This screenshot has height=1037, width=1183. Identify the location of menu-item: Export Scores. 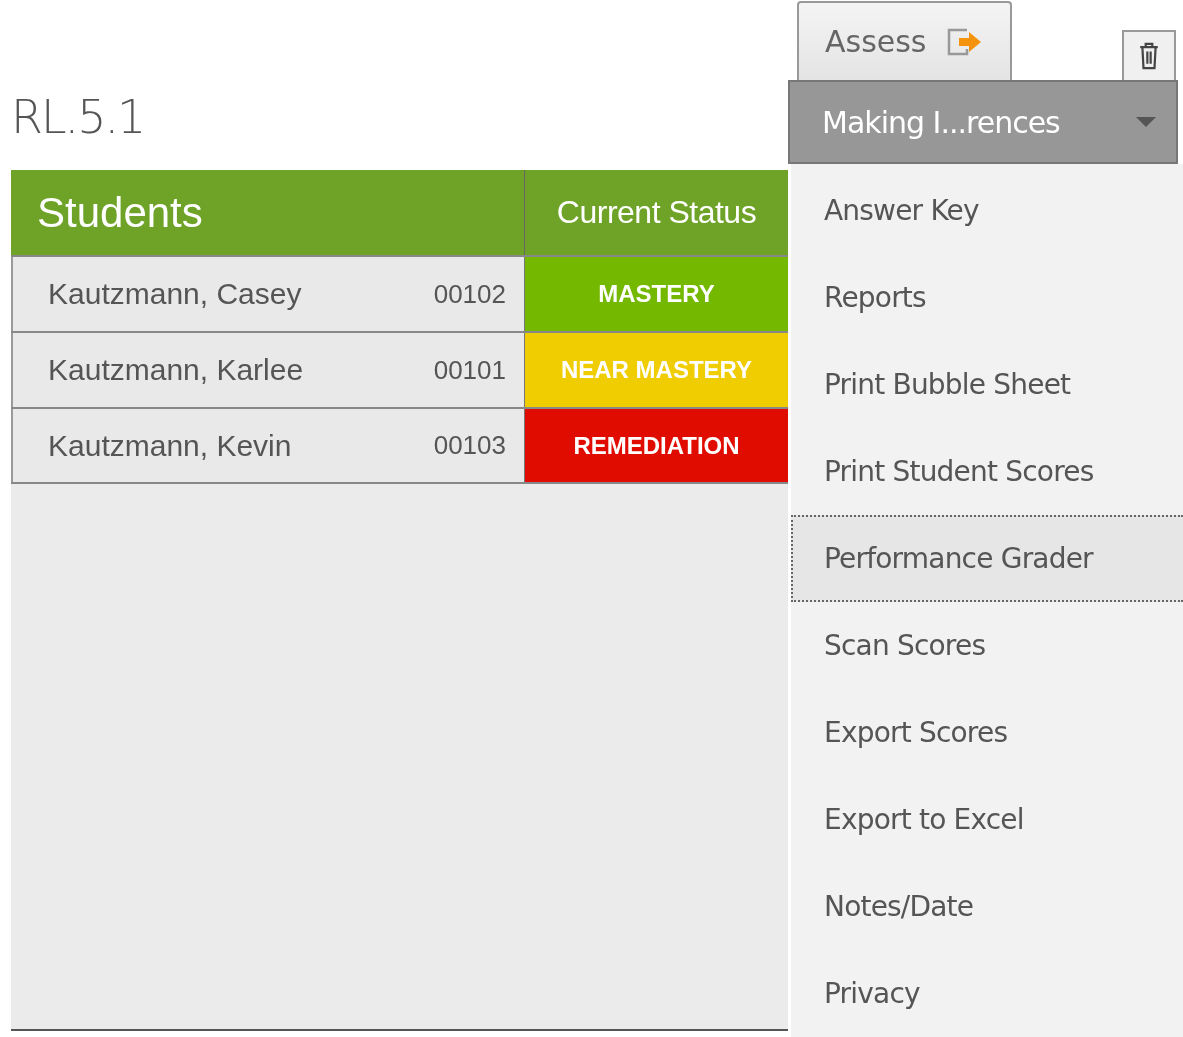
(987, 732).